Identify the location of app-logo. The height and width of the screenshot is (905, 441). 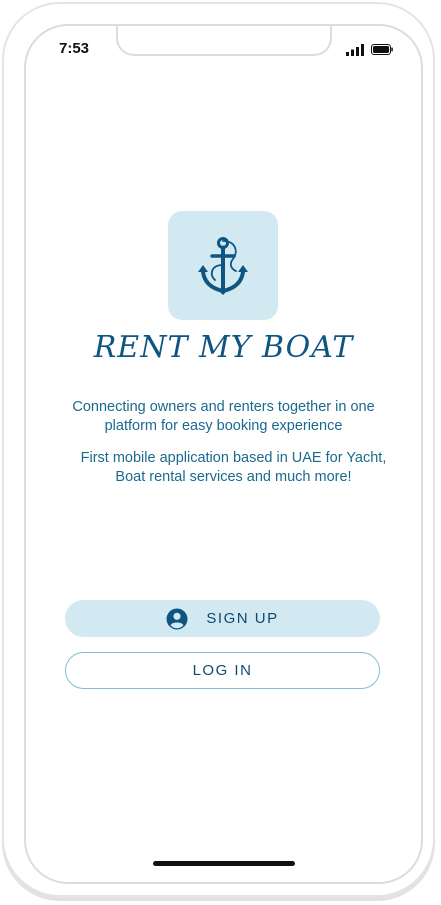
(223, 265).